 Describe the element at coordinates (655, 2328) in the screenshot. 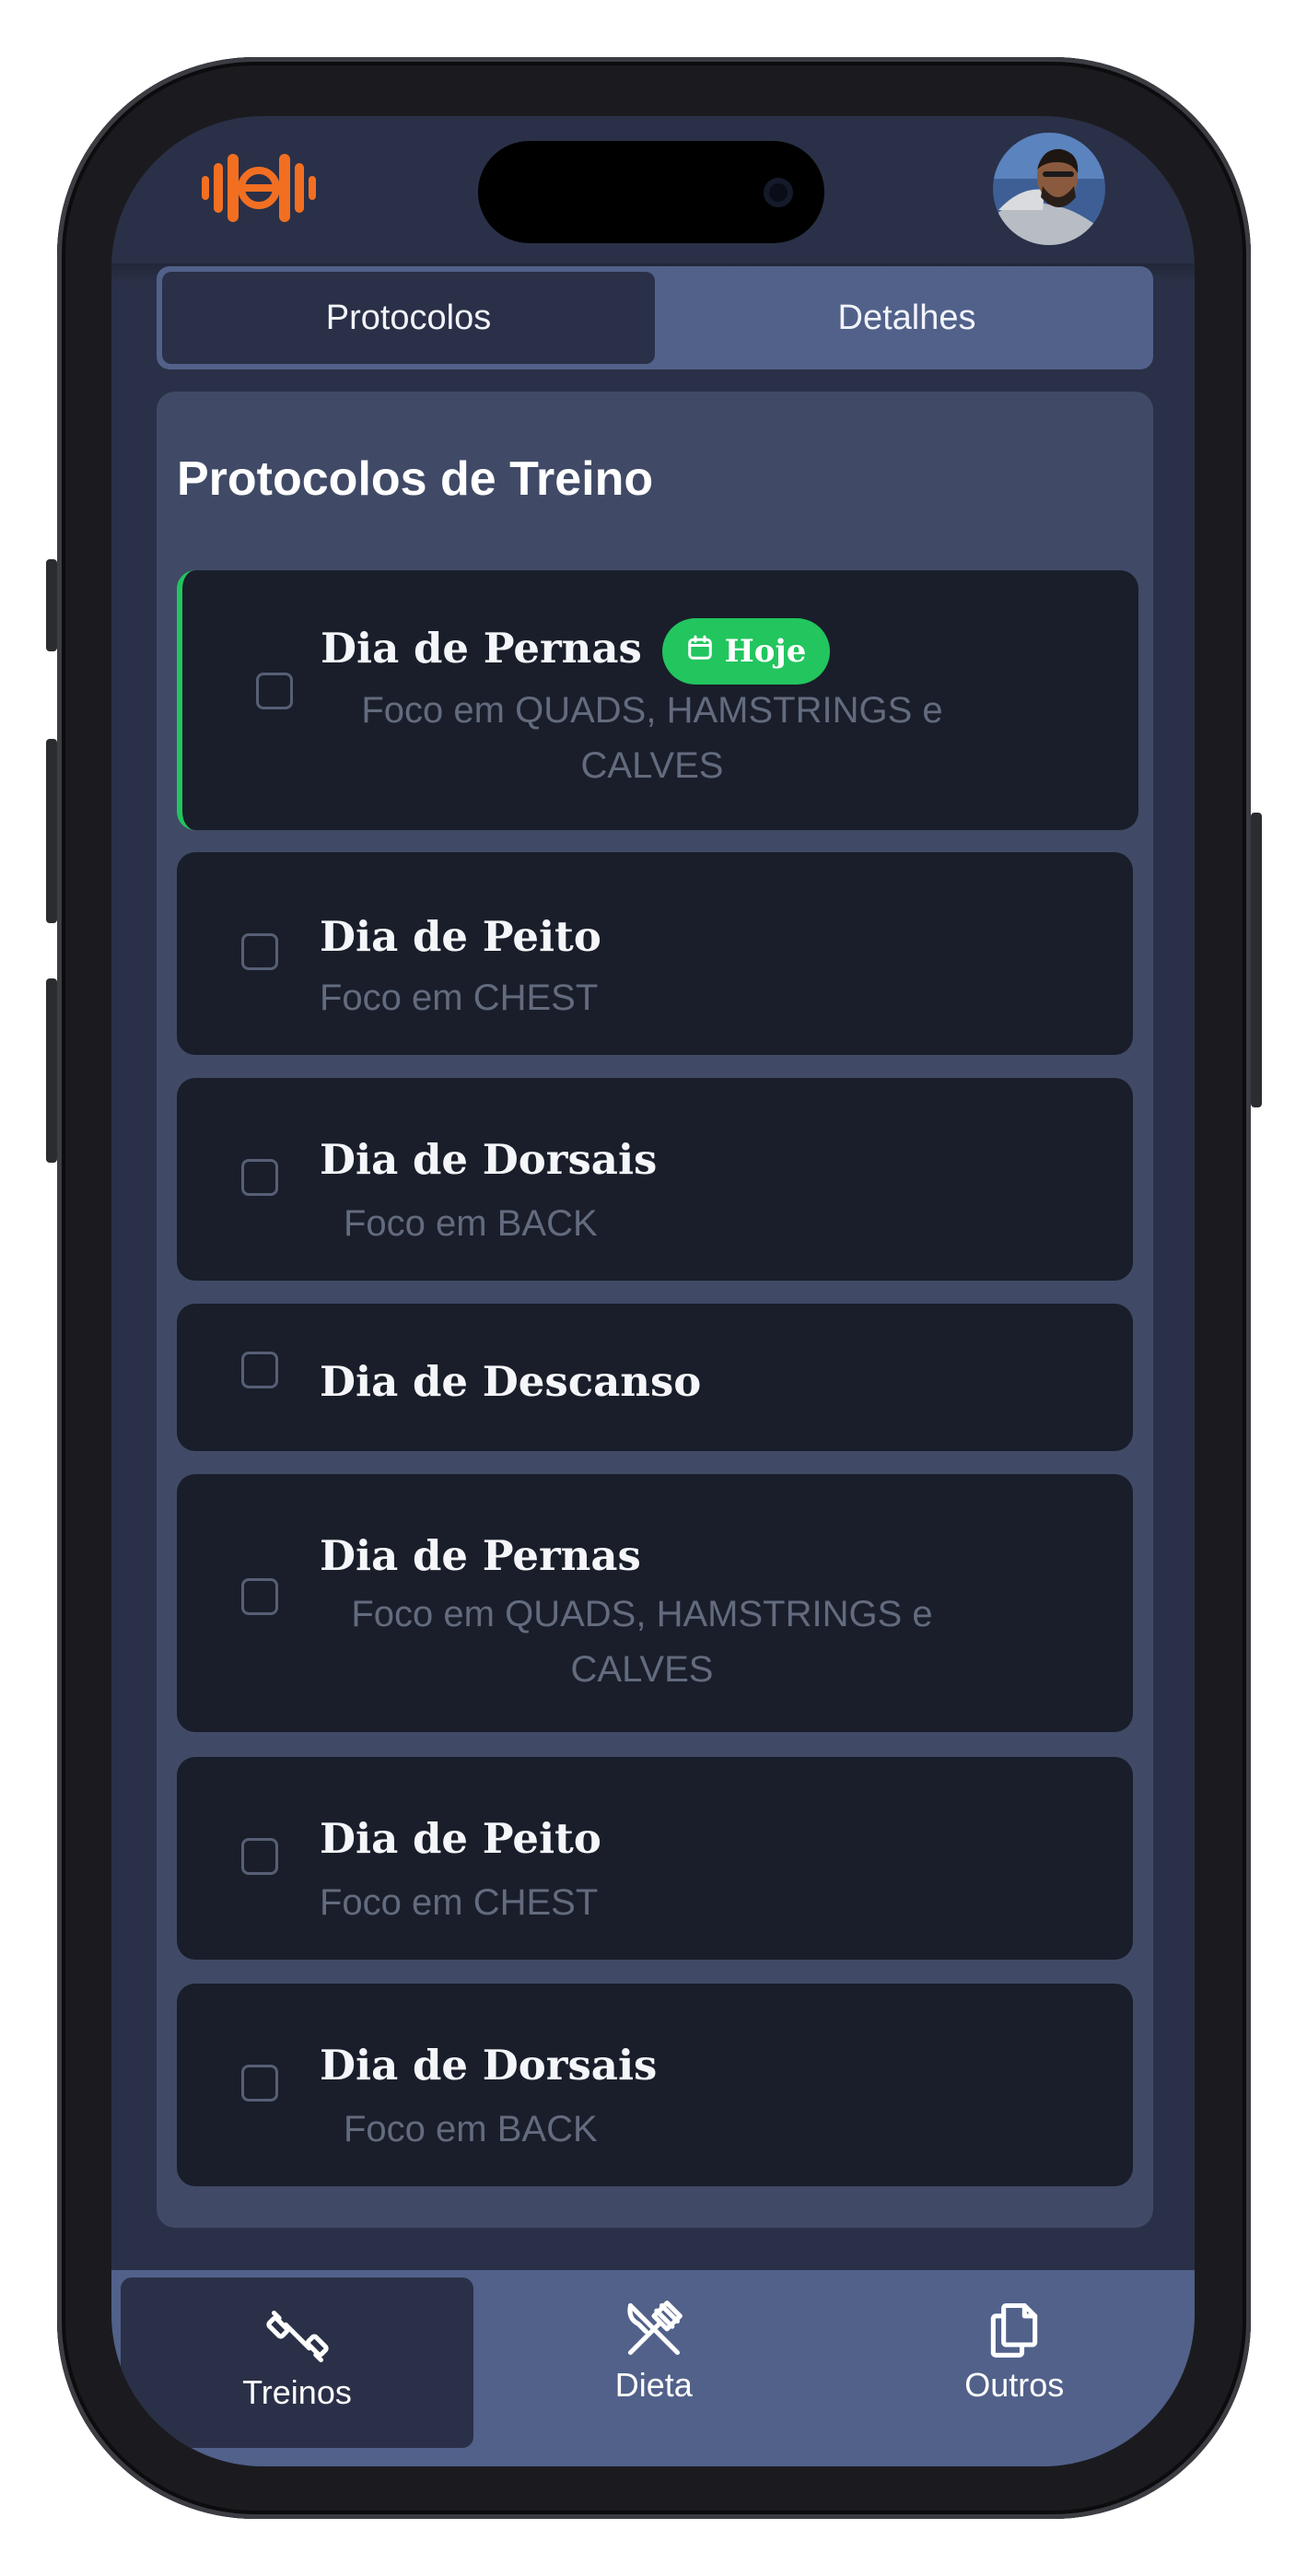

I see `utensils-icon` at that location.